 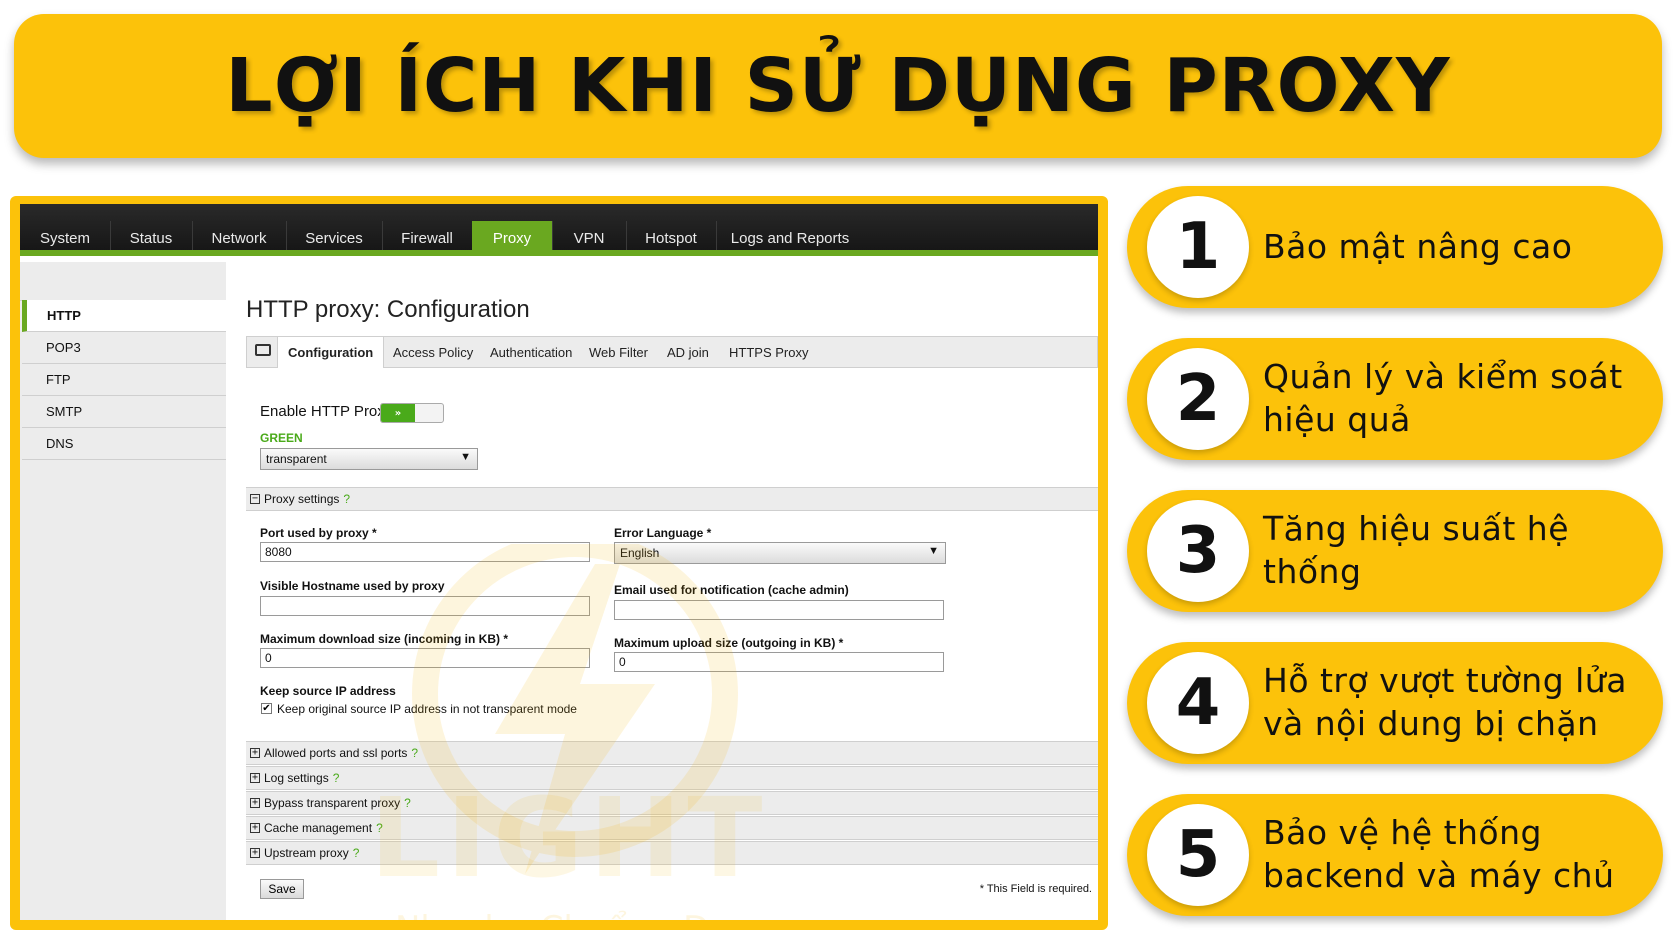 I want to click on page-title: HTTP proxy: Configuration, so click(x=388, y=309).